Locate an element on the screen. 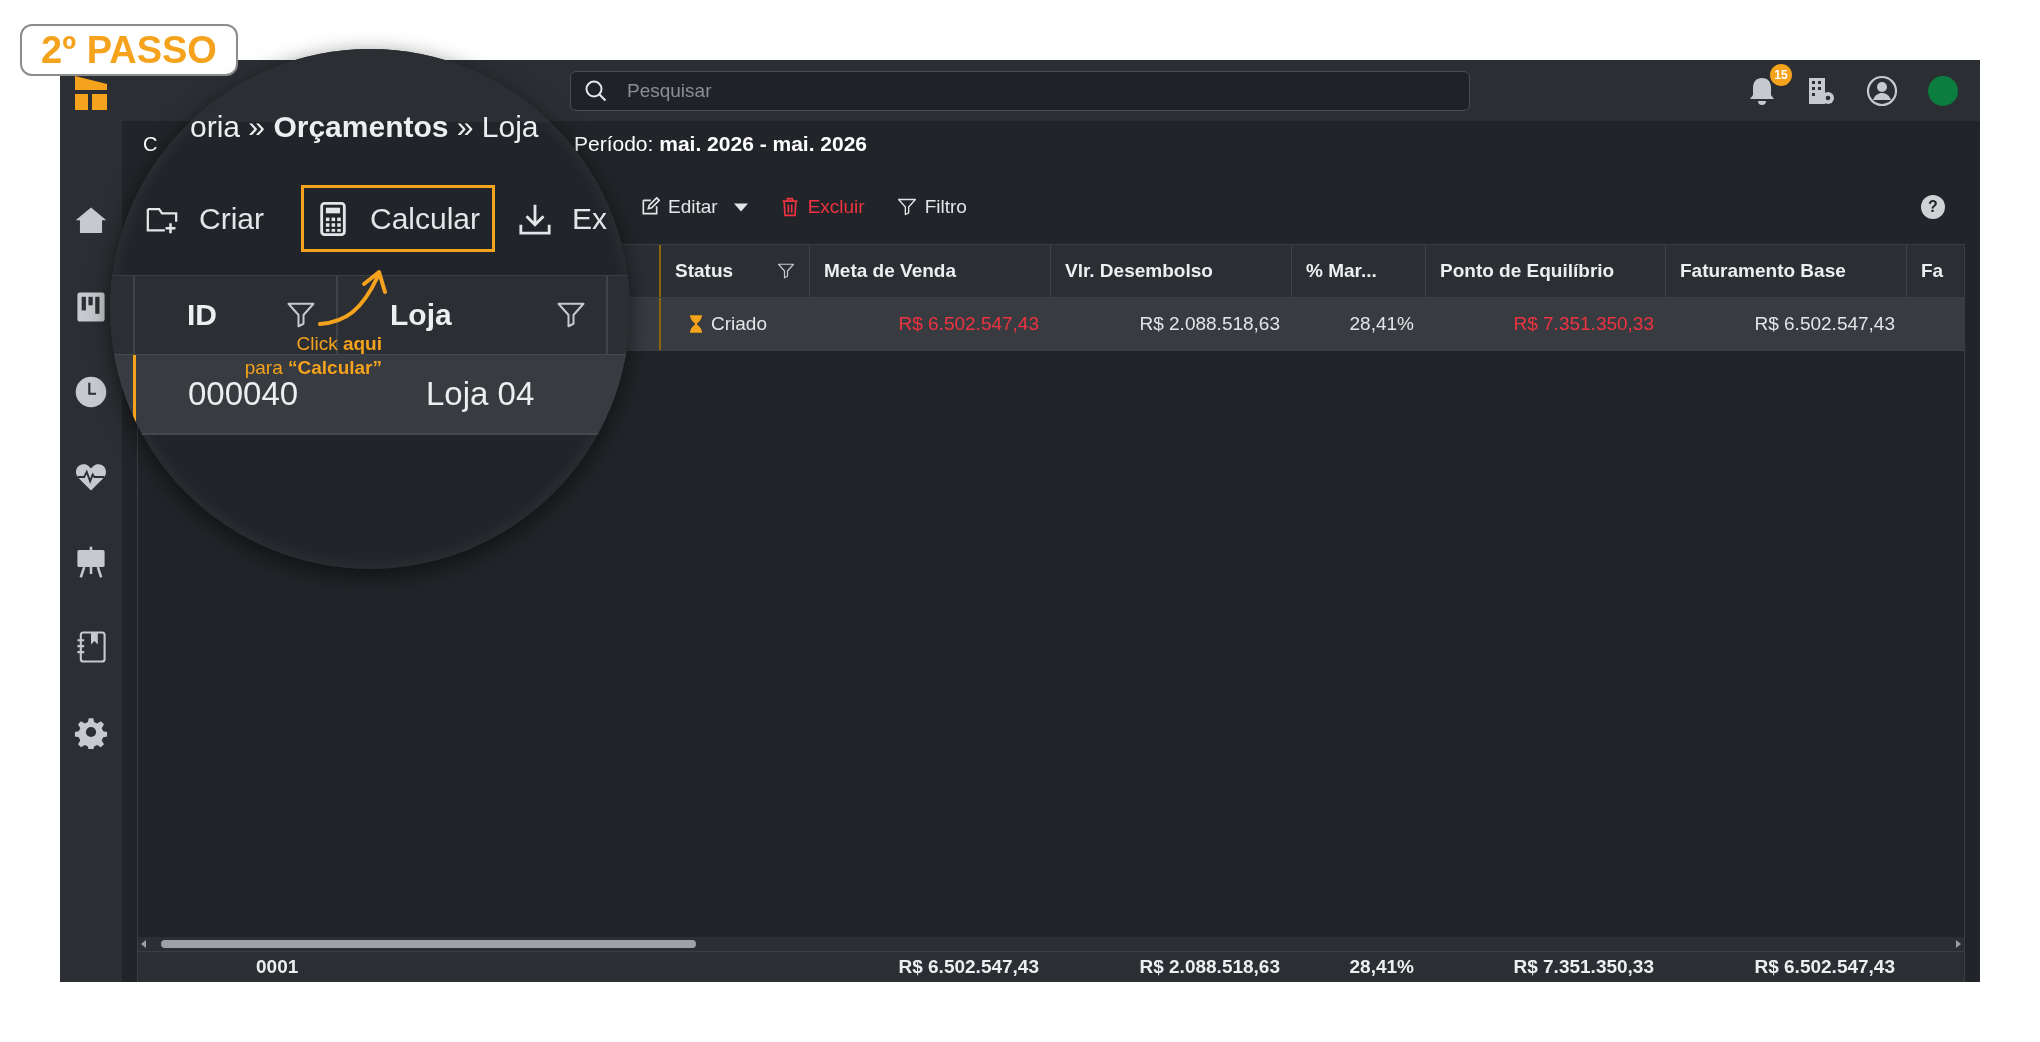 The height and width of the screenshot is (1042, 2040). help-button: ? is located at coordinates (1933, 207).